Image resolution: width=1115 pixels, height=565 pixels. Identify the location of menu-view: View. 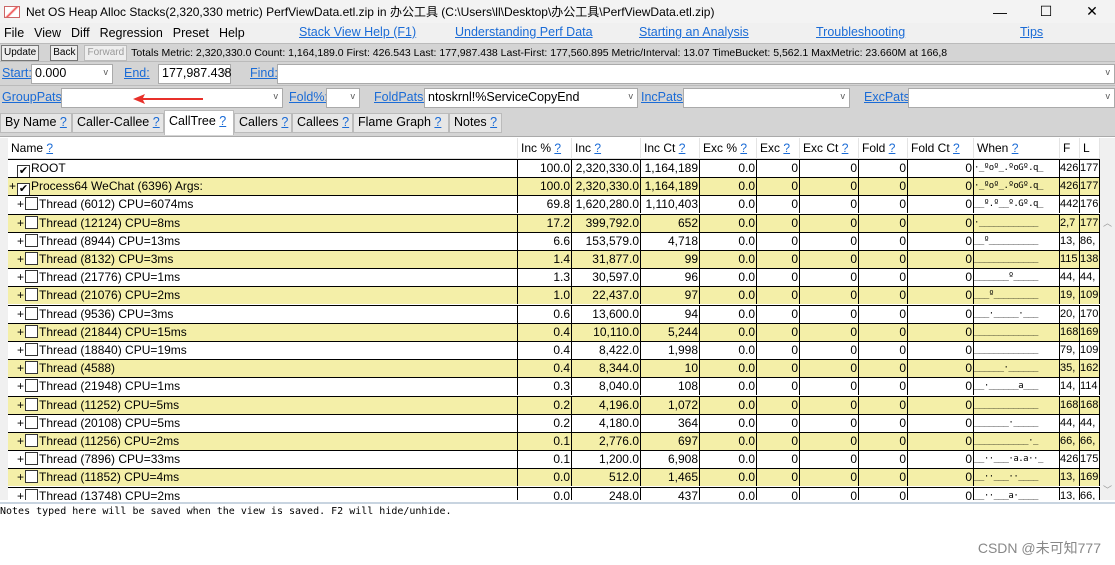
(48, 33).